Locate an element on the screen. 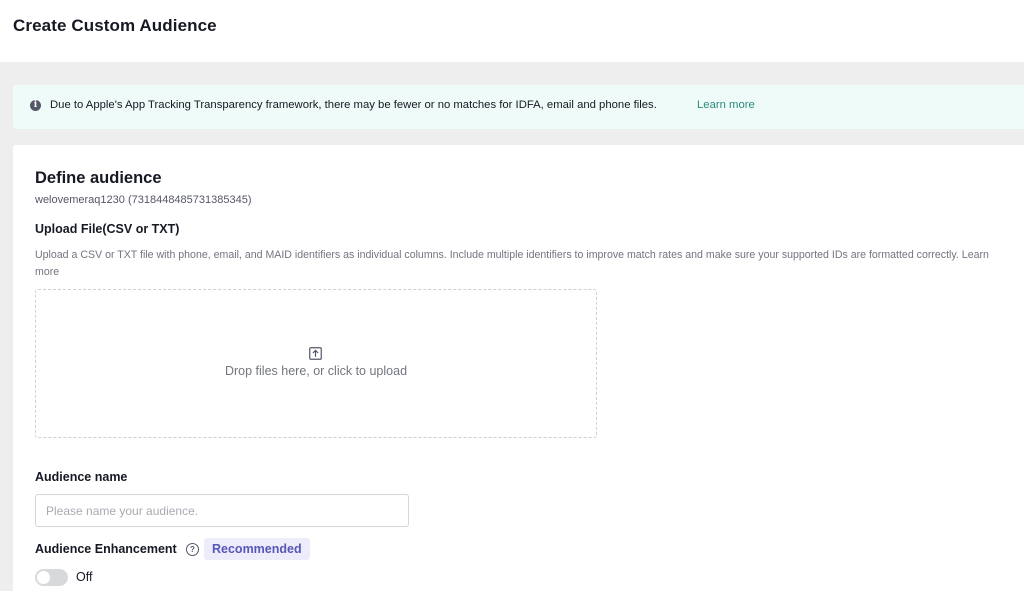  upload-title: Upload File(CSV or TXT) is located at coordinates (107, 229).